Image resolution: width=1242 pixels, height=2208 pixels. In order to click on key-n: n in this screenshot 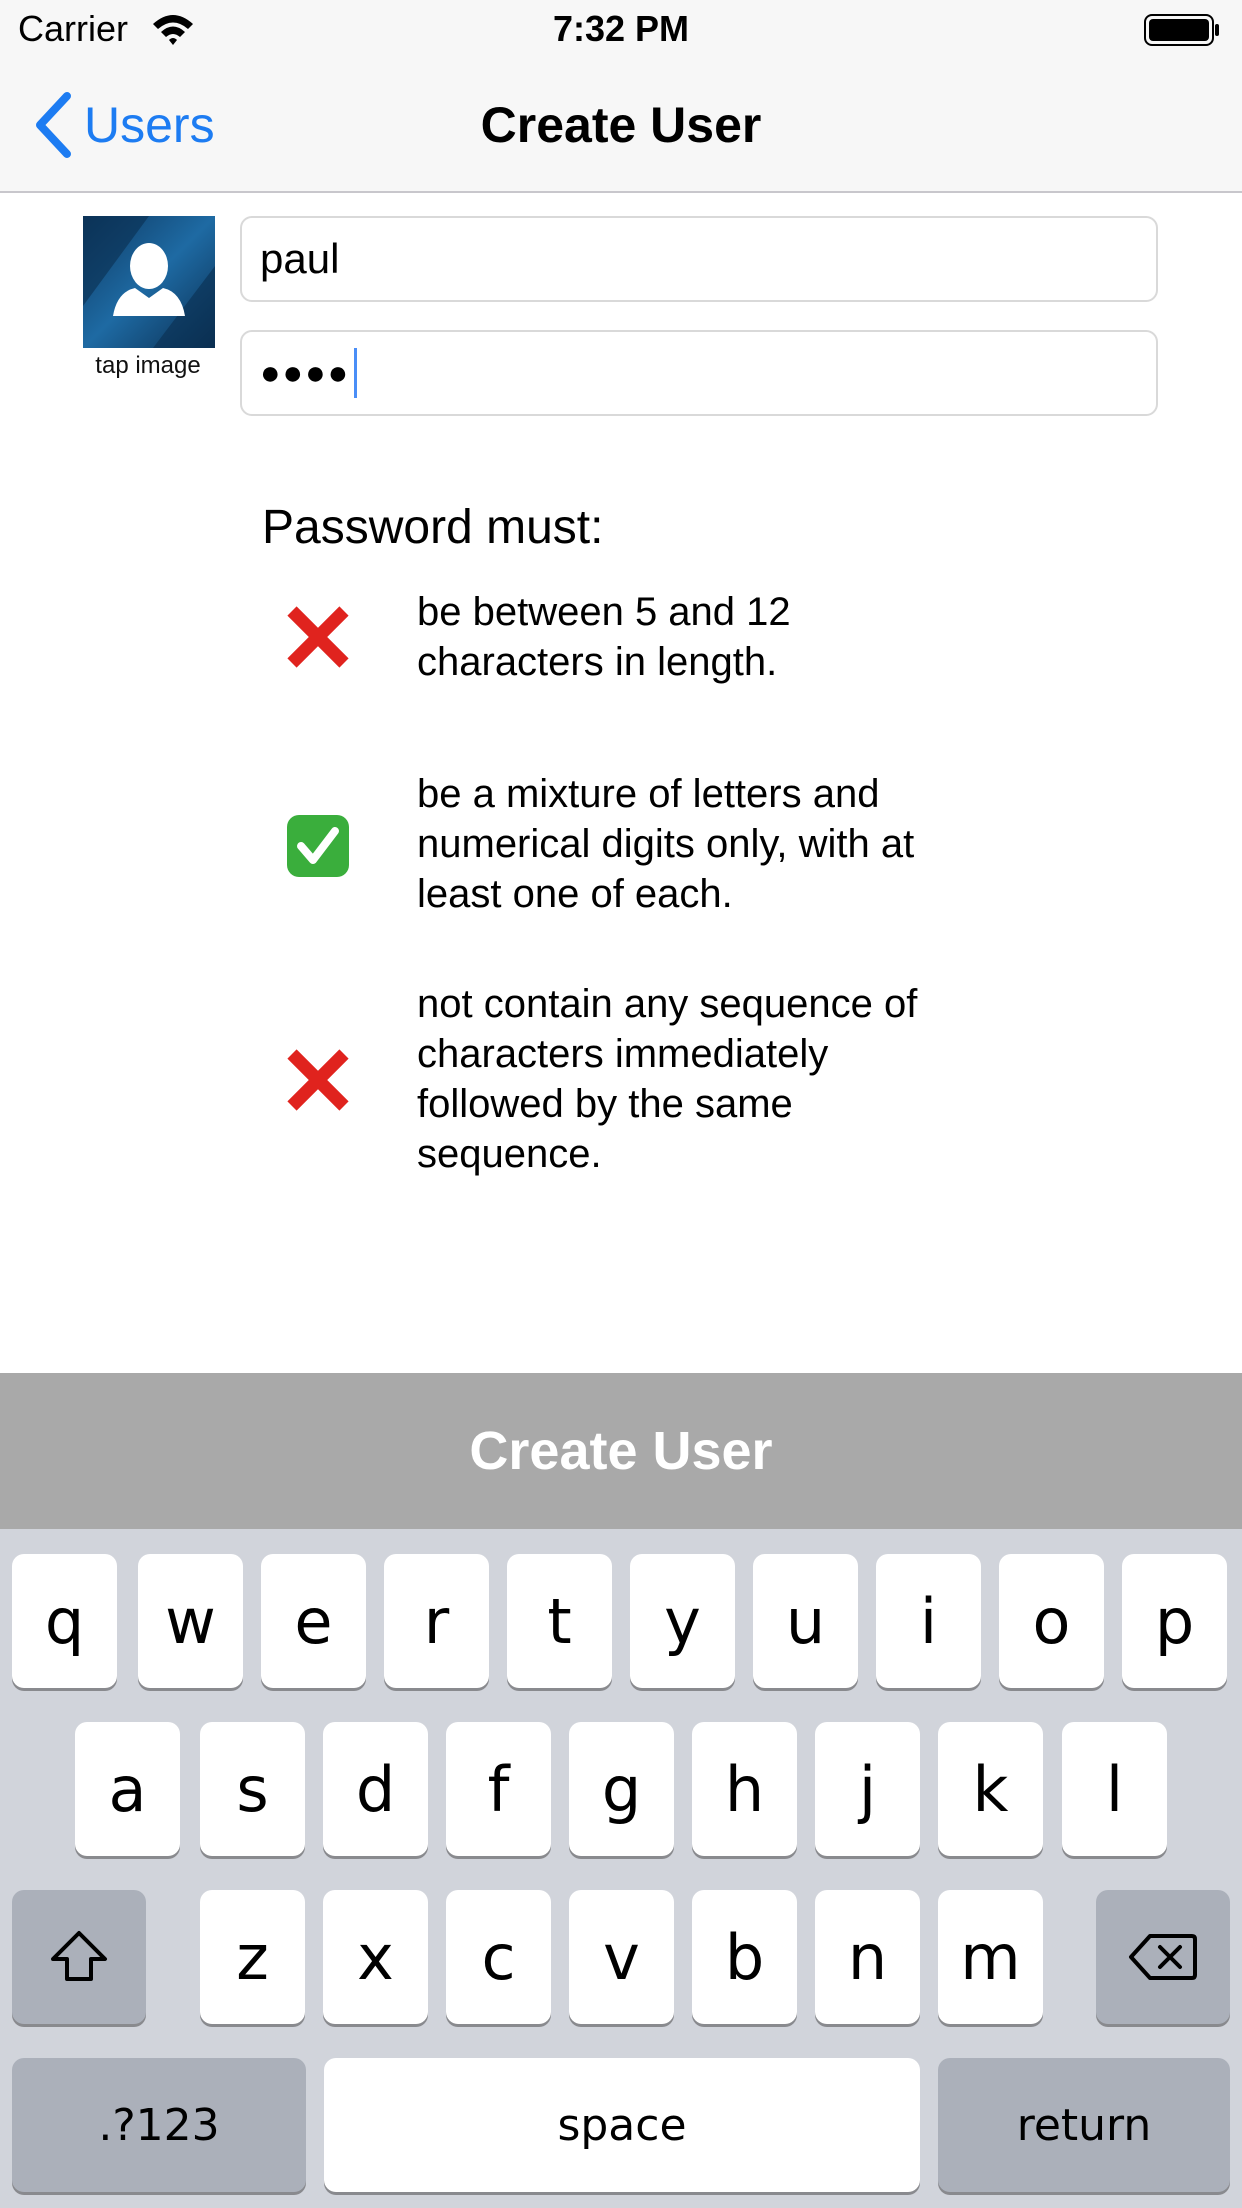, I will do `click(867, 1957)`.